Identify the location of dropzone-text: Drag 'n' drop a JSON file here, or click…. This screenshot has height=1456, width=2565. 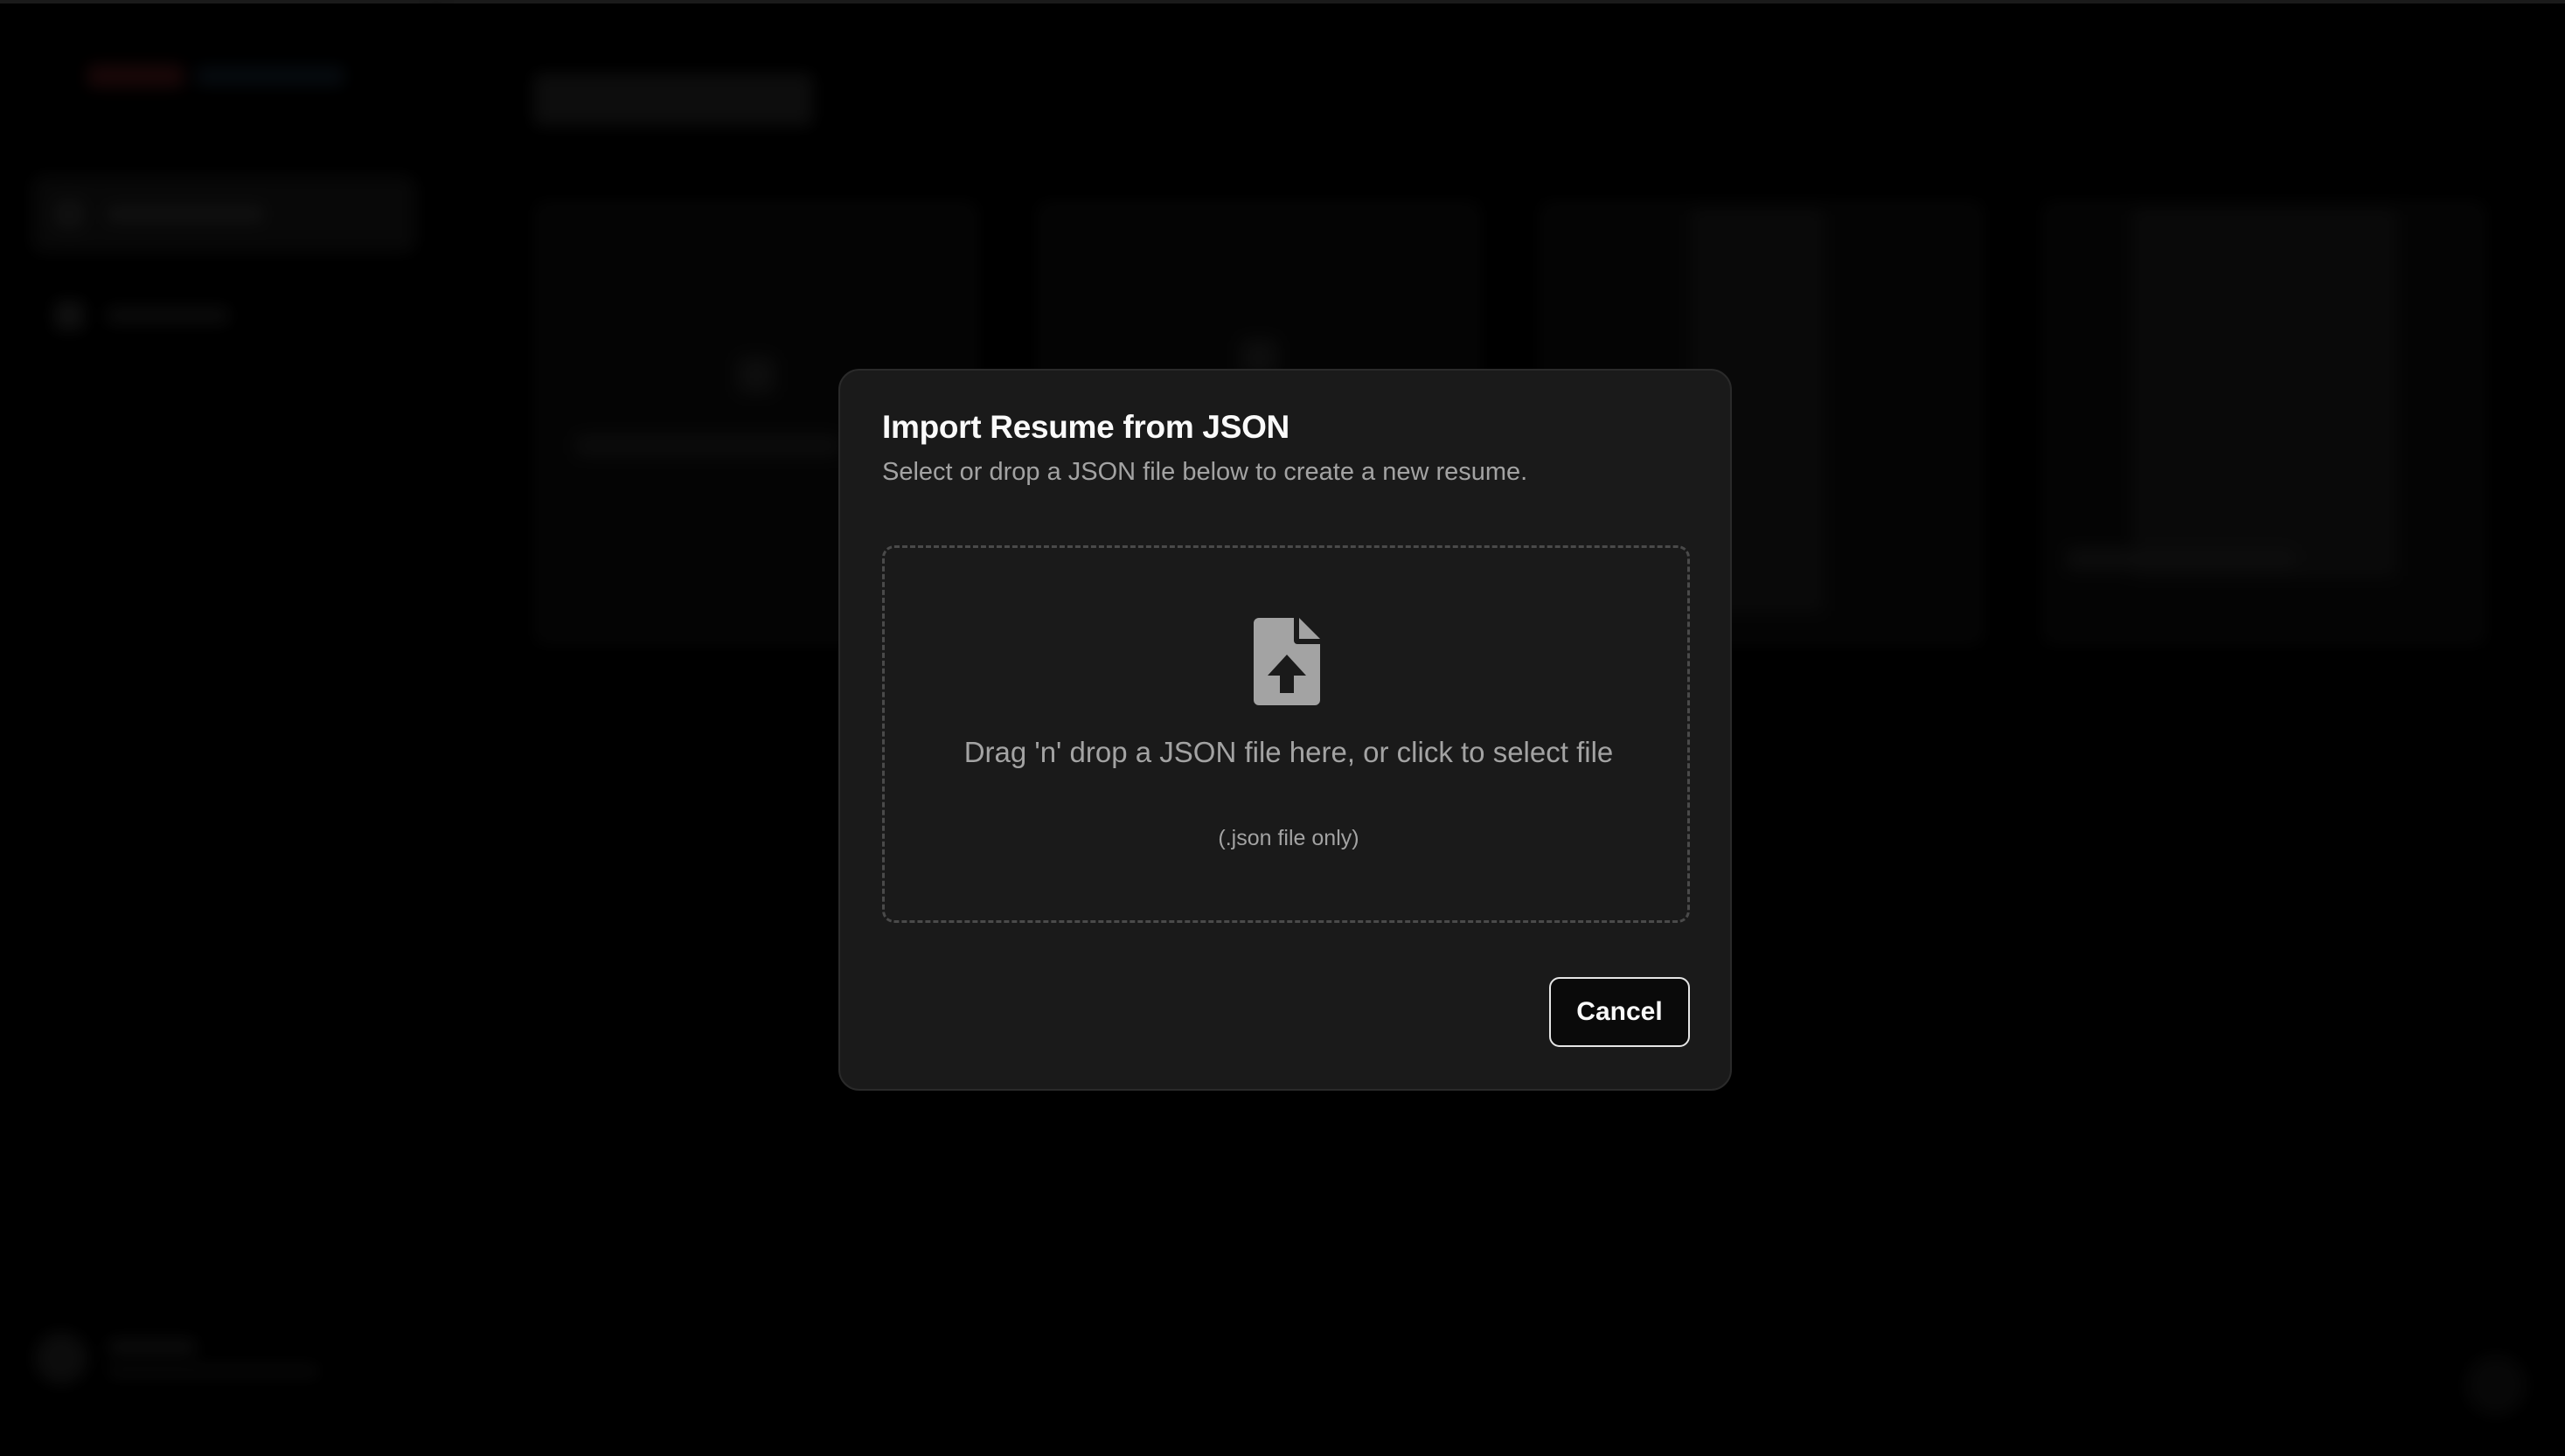
(1288, 752).